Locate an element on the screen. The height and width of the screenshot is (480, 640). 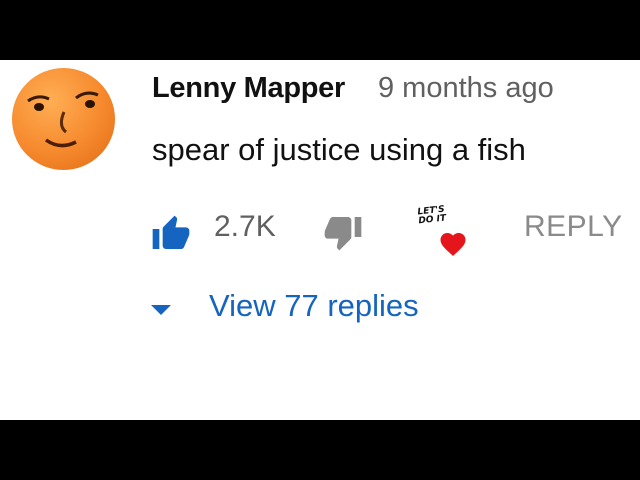
lenny-face-icon is located at coordinates (63, 119).